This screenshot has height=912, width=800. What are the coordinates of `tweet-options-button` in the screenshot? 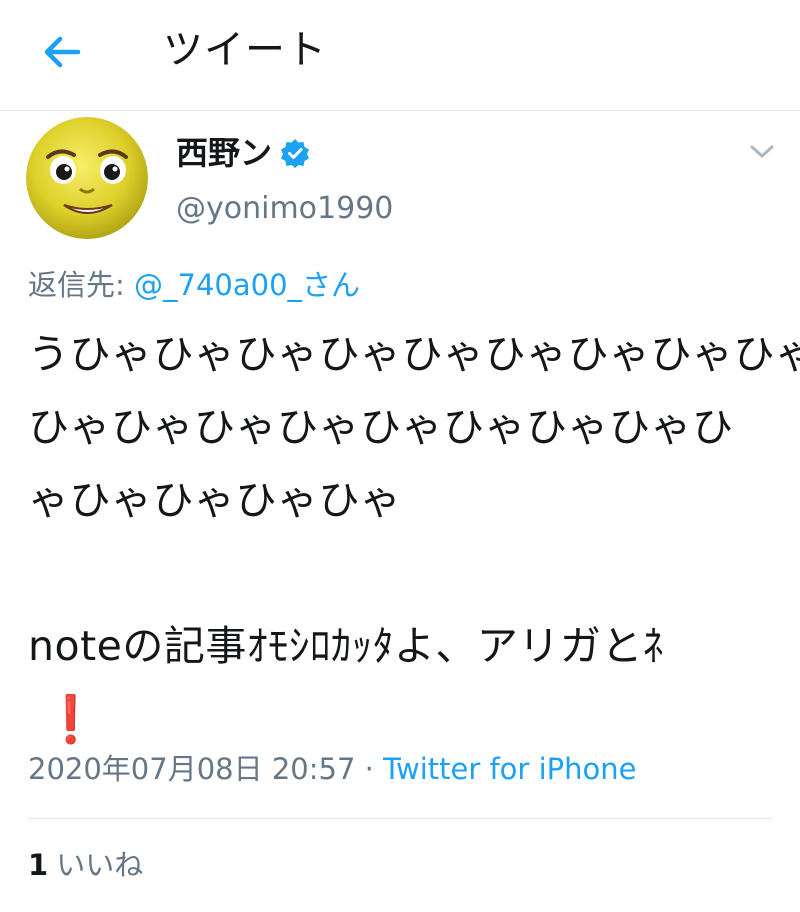 It's located at (762, 152).